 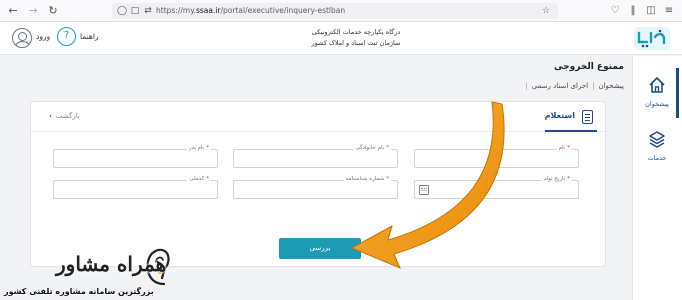 I want to click on field-label: *تاریخ تولد, so click(x=556, y=179).